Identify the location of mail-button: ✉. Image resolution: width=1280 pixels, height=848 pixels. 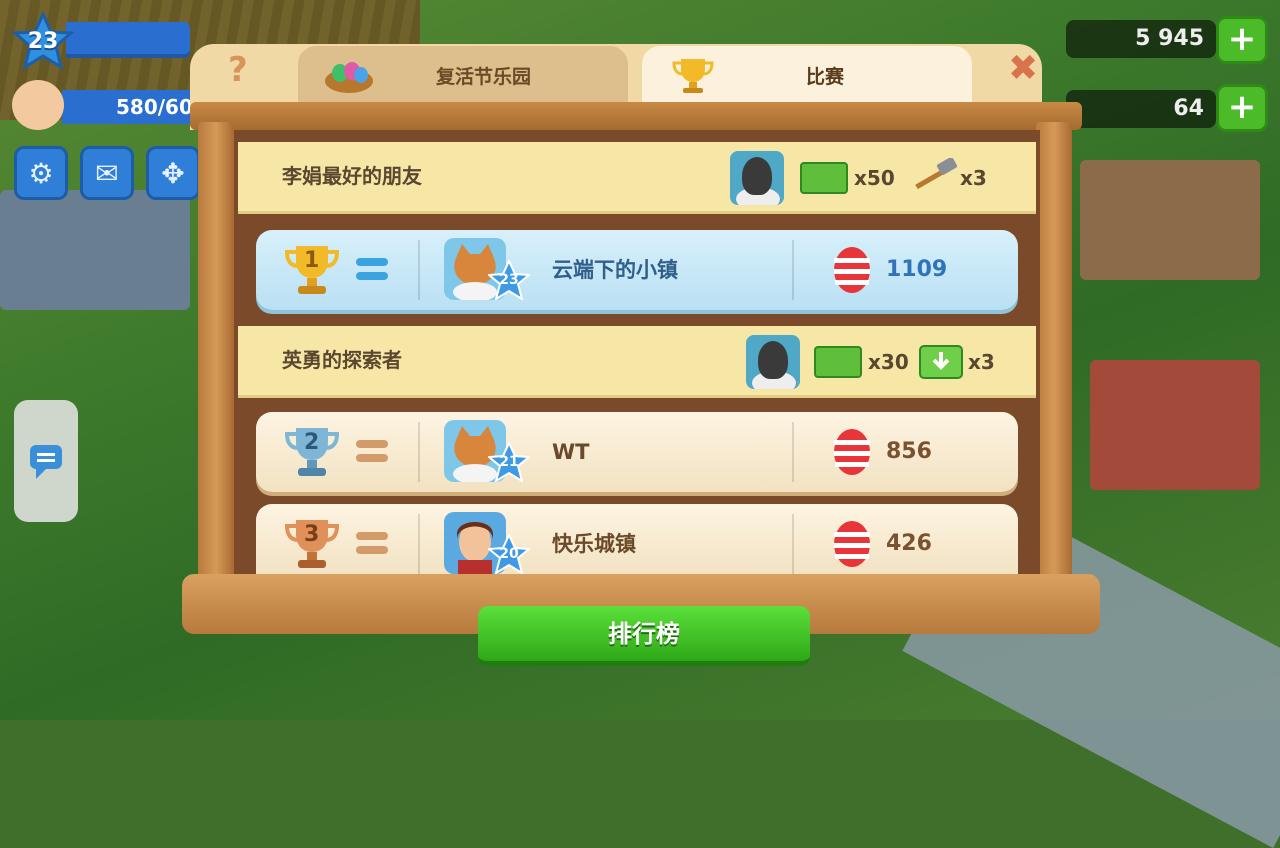
(107, 173).